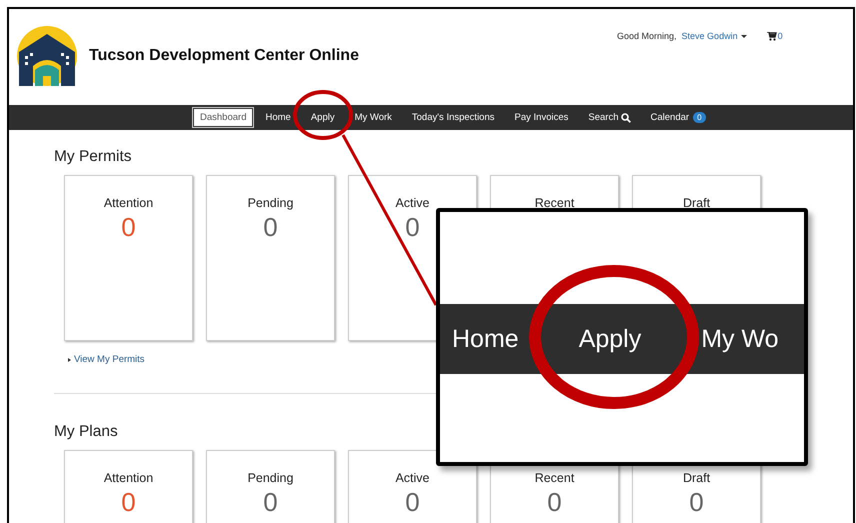  Describe the element at coordinates (373, 117) in the screenshot. I see `nav-tab: My Work` at that location.